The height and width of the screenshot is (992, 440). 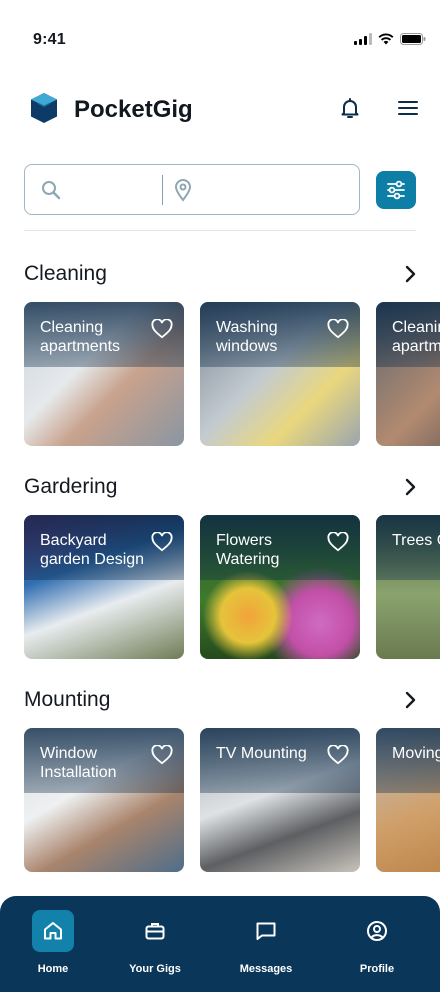 I want to click on search-icon, so click(x=51, y=190).